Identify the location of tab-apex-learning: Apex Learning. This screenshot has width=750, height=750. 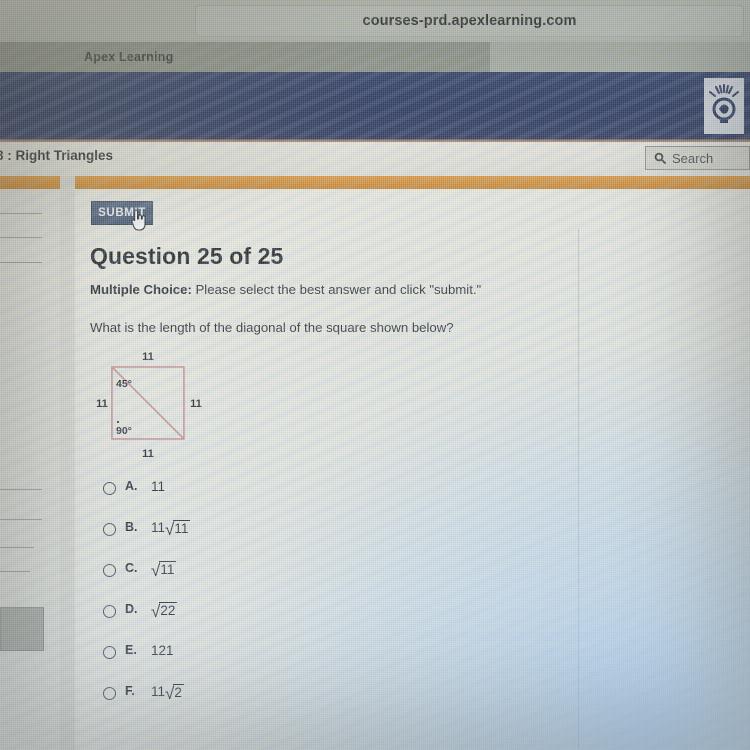
(245, 57).